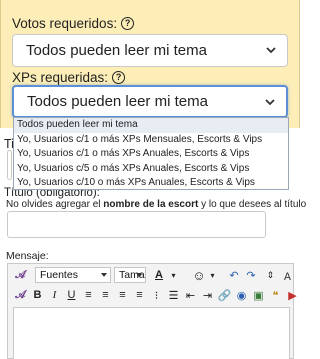  I want to click on xp-select-value: Todos pueden leer mi tema, so click(117, 101).